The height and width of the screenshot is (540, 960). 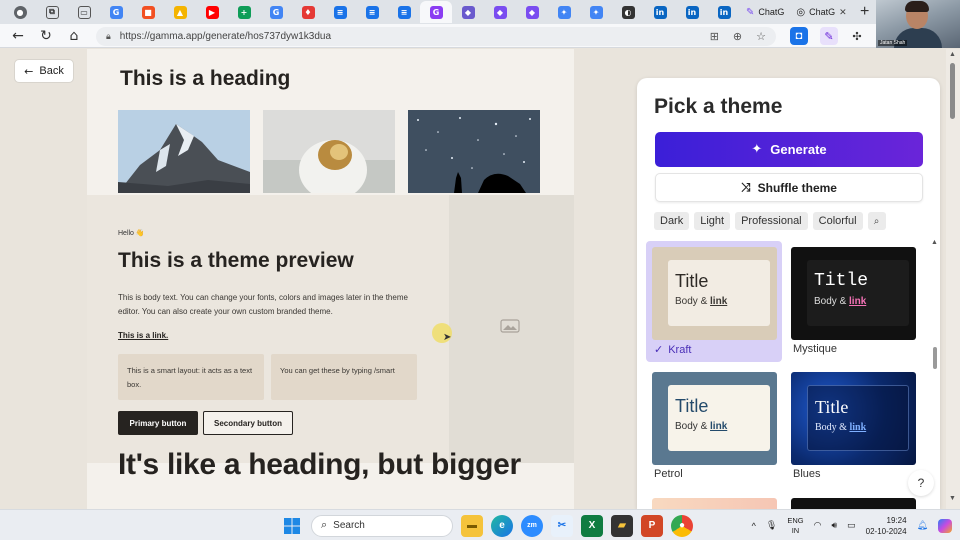 What do you see at coordinates (592, 525) in the screenshot?
I see `excel-icon: X` at bounding box center [592, 525].